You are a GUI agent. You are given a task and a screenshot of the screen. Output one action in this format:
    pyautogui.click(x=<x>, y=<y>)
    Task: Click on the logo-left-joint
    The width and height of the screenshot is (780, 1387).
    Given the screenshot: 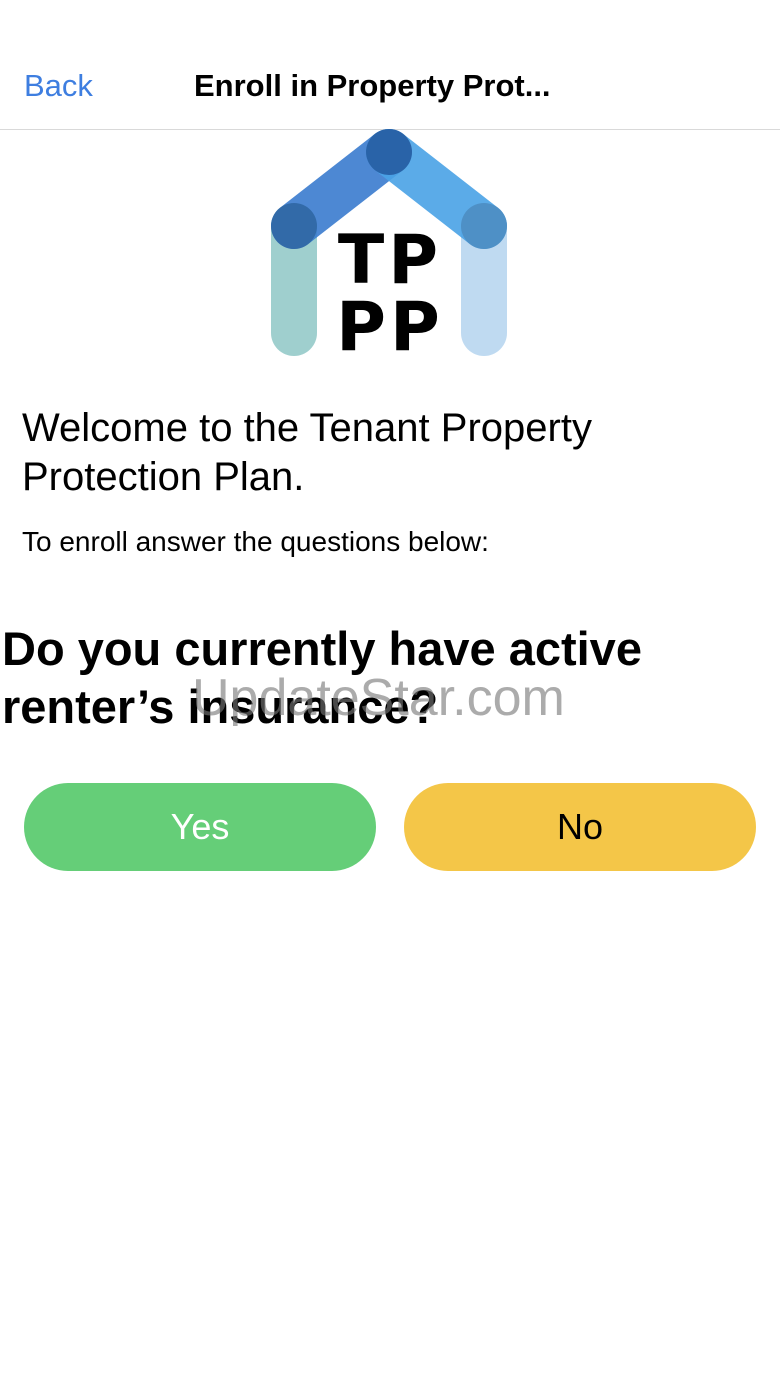 What is the action you would take?
    pyautogui.click(x=294, y=226)
    